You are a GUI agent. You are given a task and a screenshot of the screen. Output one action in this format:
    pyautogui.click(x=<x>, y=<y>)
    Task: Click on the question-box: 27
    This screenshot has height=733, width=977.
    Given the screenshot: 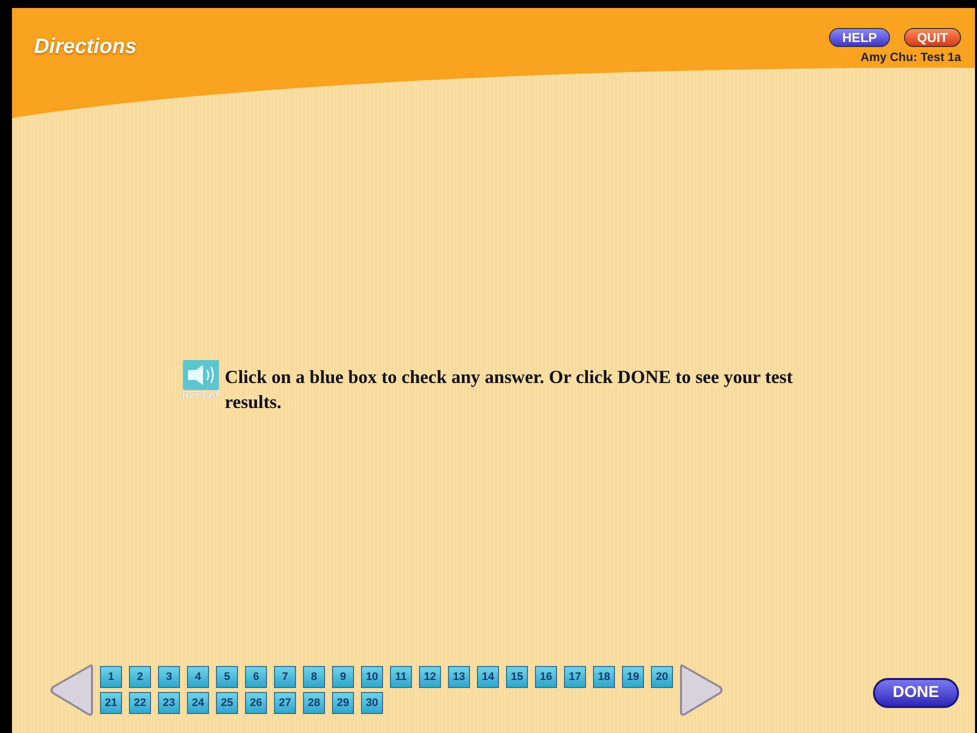 What is the action you would take?
    pyautogui.click(x=285, y=703)
    